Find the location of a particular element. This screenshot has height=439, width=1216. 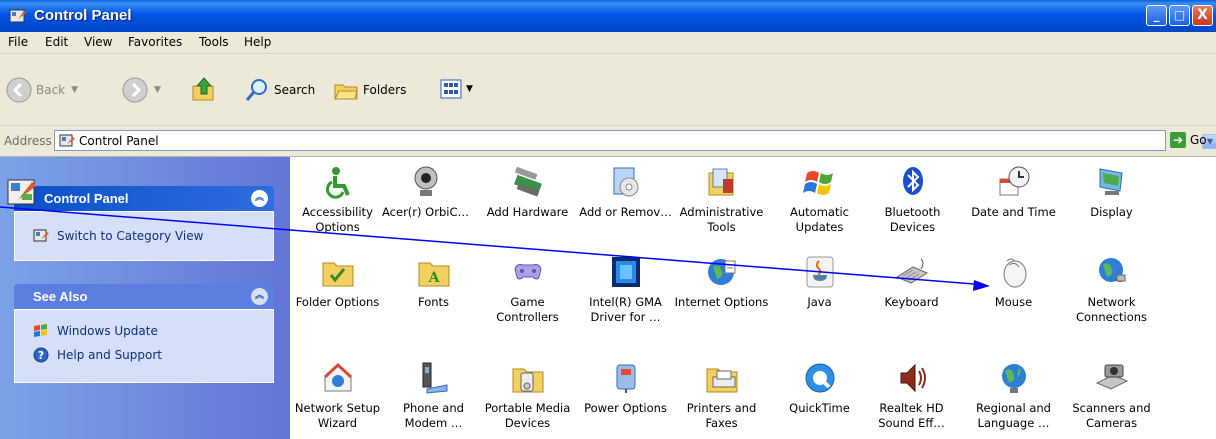

address-input: Control Panel ▼ is located at coordinates (635, 140).